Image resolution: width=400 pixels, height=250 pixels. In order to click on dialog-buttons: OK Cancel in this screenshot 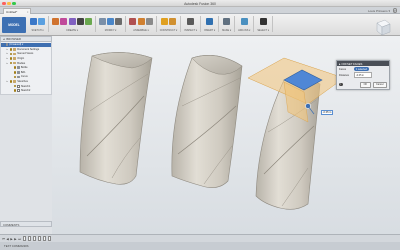, I will do `click(373, 84)`.